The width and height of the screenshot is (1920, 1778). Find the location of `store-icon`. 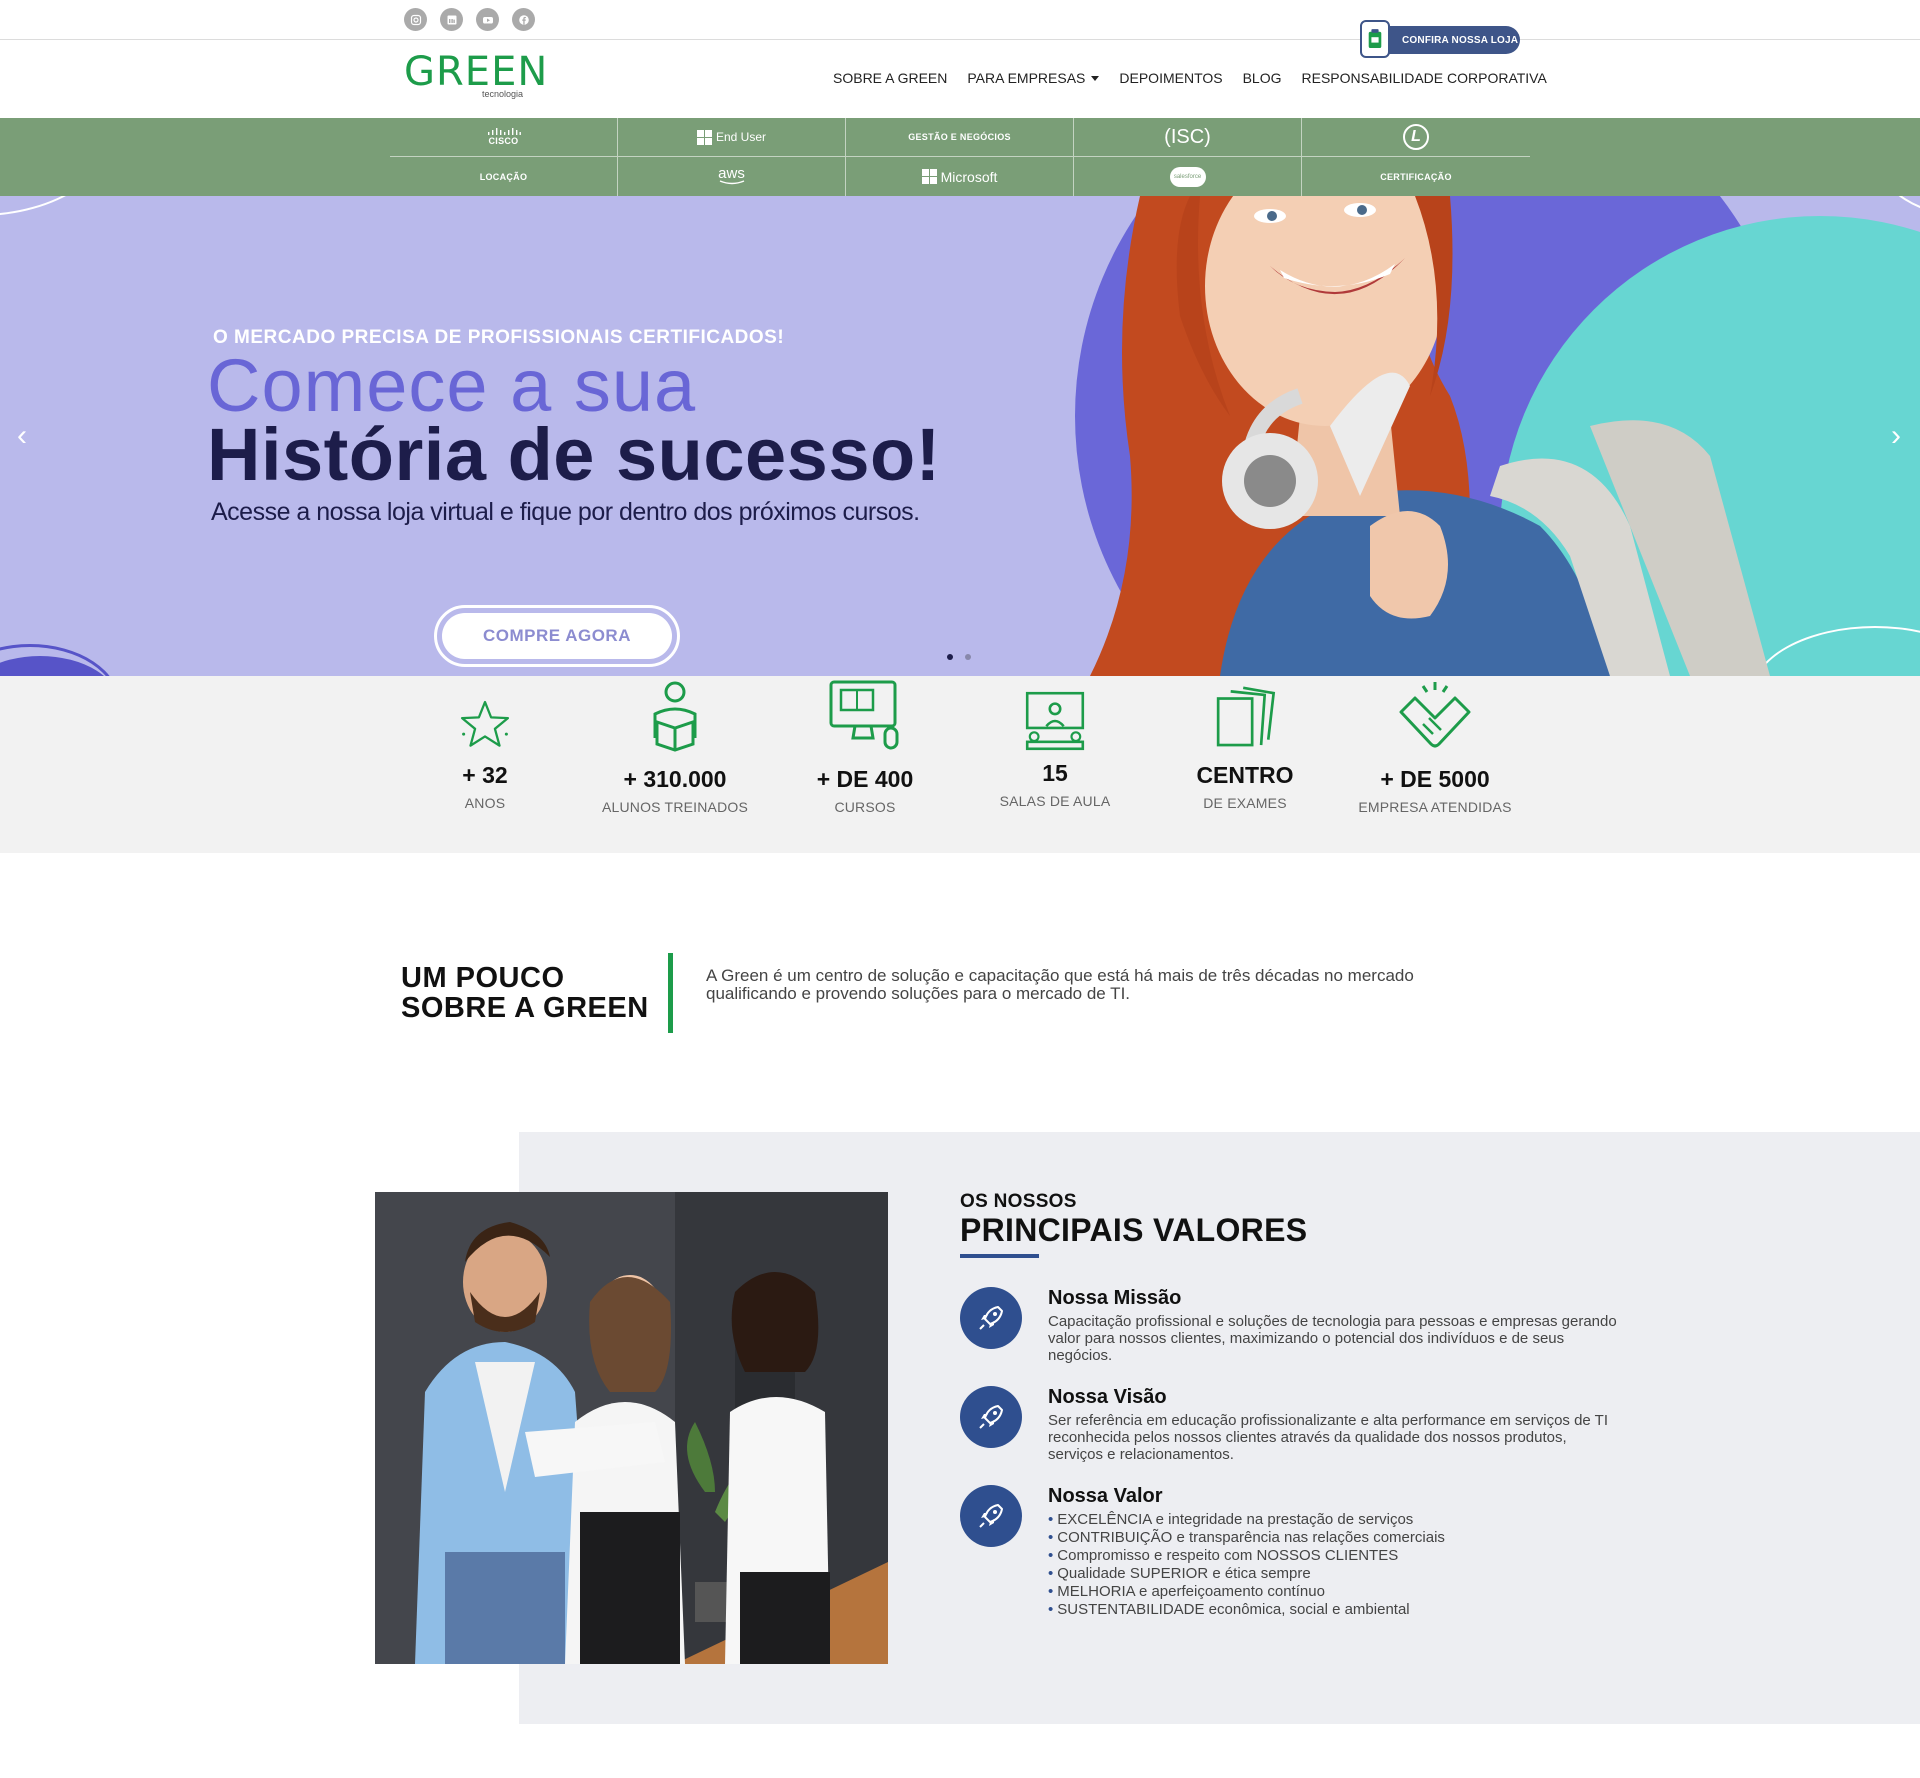

store-icon is located at coordinates (1375, 39).